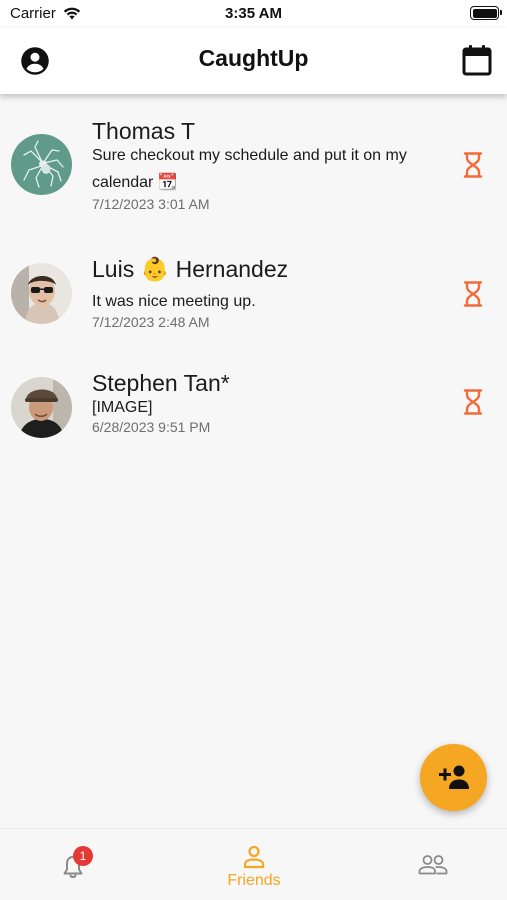  Describe the element at coordinates (151, 322) in the screenshot. I see `friend-timestamp: 7/12/2023 2:48 AM` at that location.